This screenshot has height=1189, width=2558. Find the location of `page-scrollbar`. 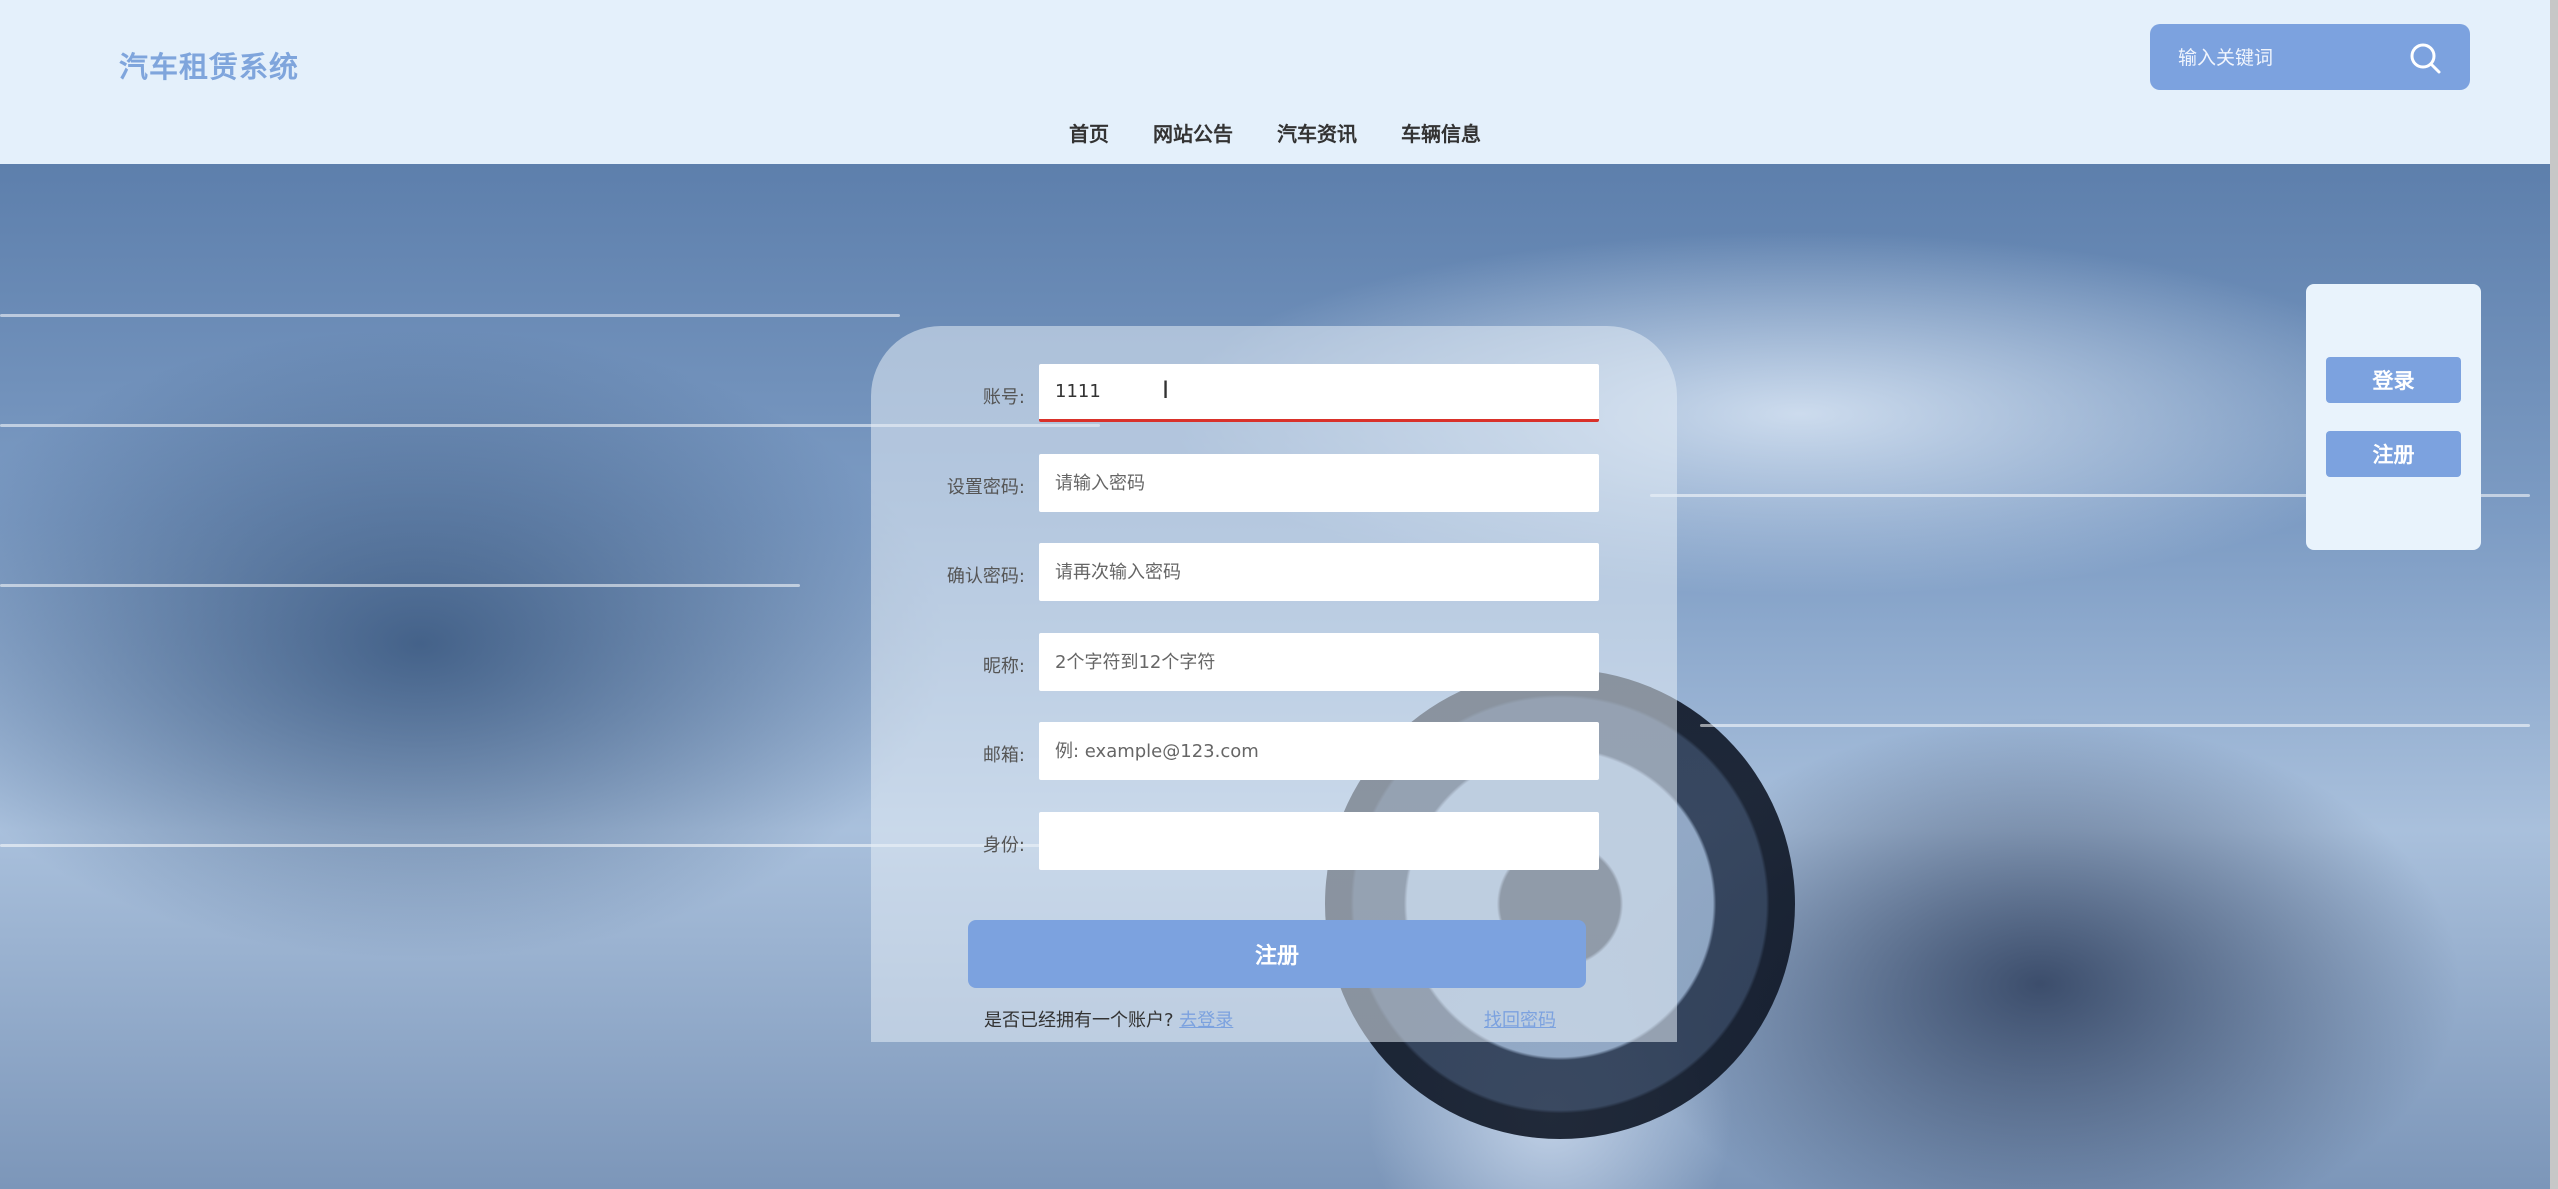

page-scrollbar is located at coordinates (2554, 594).